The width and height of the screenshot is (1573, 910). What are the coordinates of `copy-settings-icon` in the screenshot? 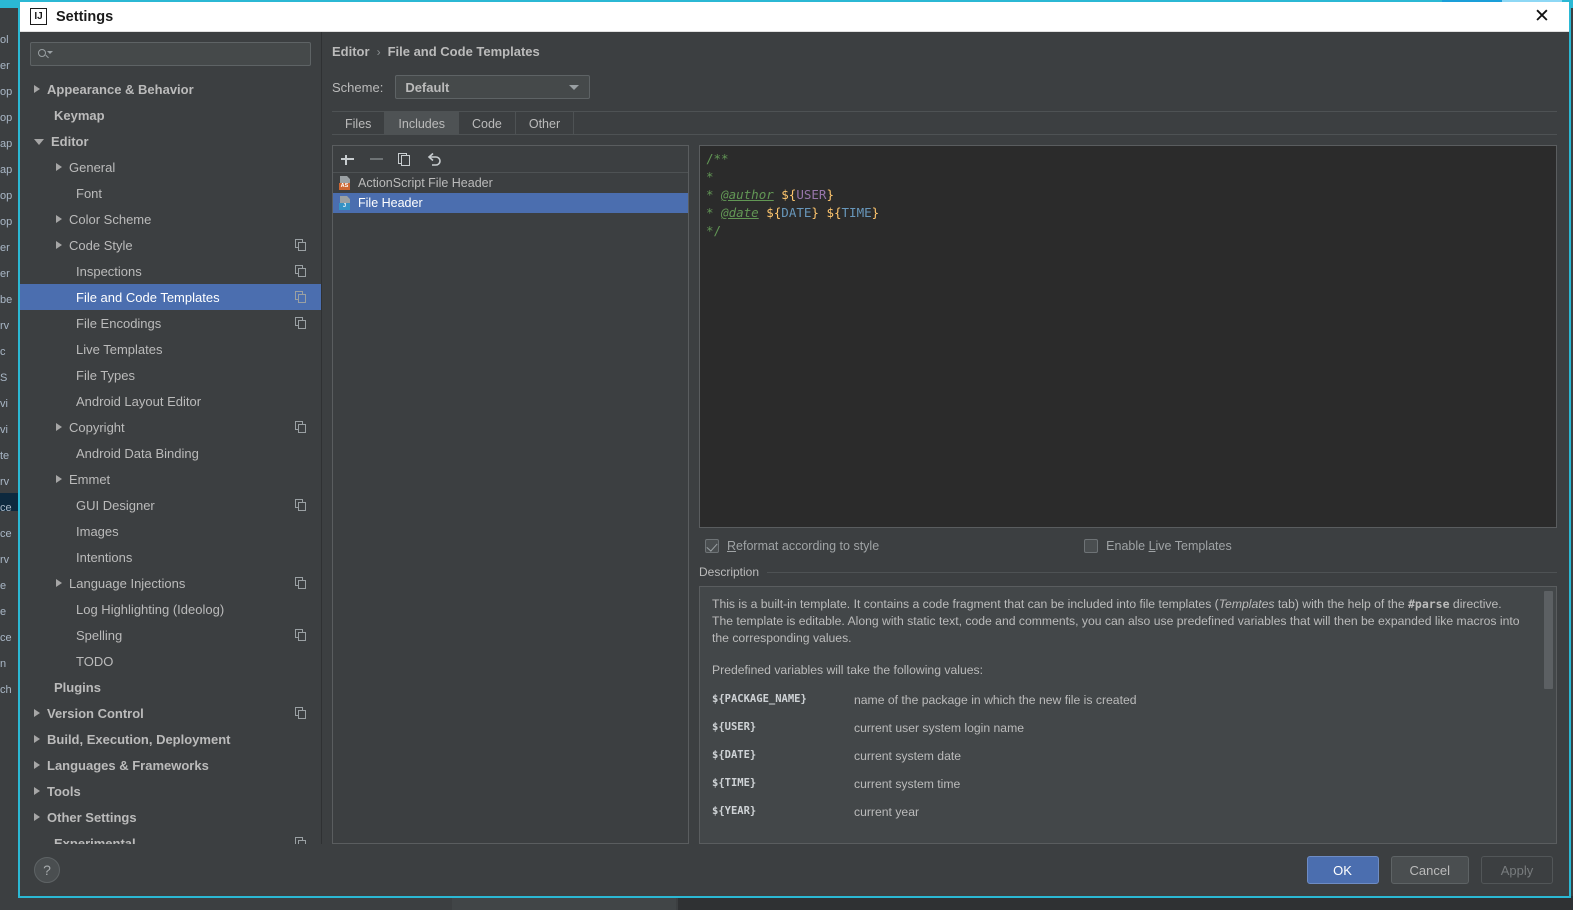 It's located at (301, 323).